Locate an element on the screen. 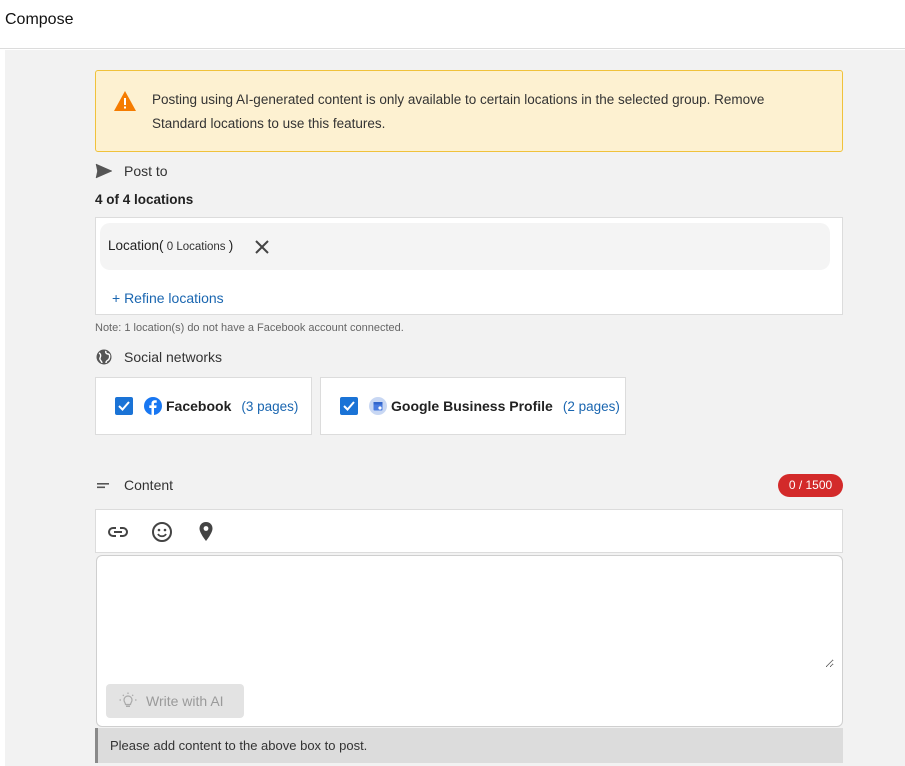  location-pin-icon is located at coordinates (206, 532).